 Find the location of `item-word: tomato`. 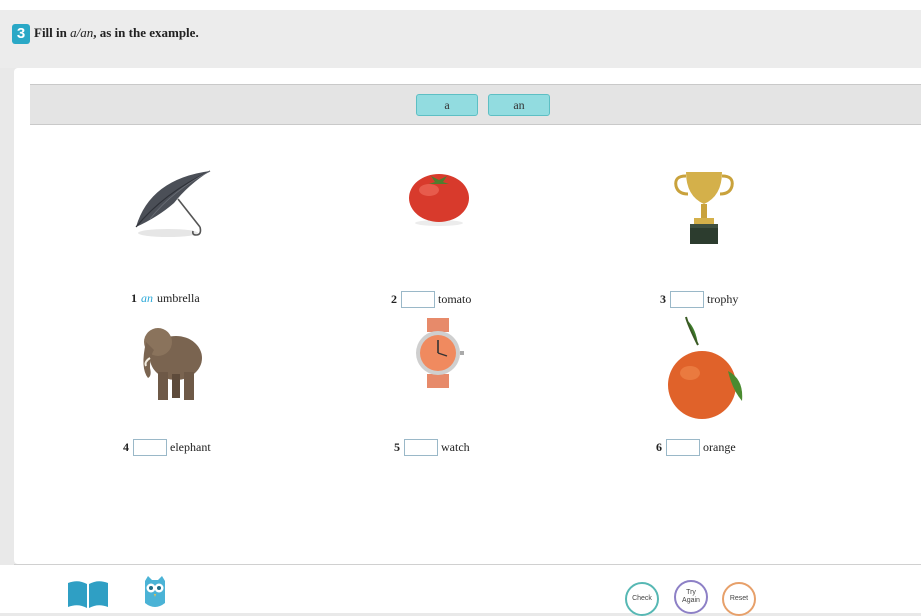

item-word: tomato is located at coordinates (455, 299).